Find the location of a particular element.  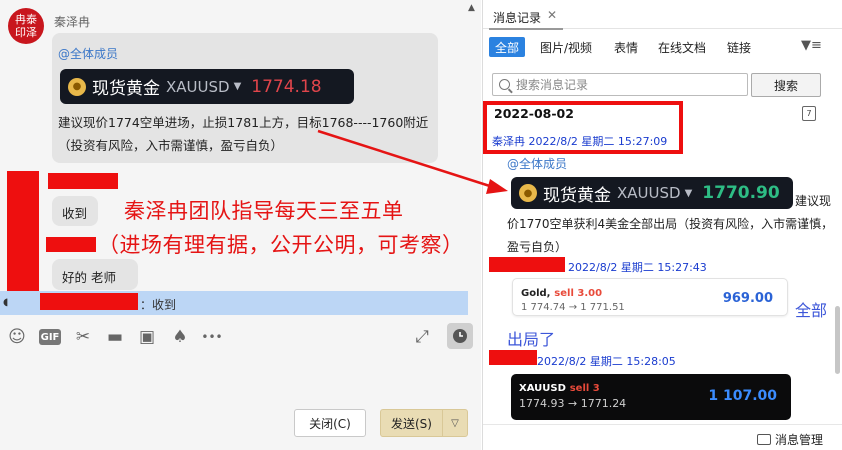

search-input is located at coordinates (626, 84).